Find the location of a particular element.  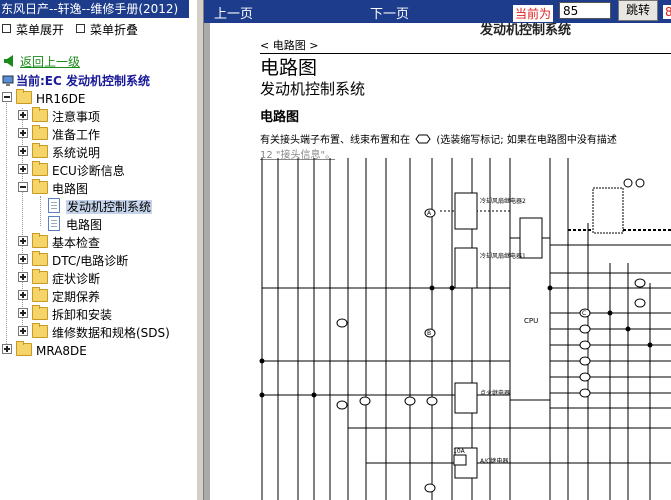

relay-label: A/C继电器 is located at coordinates (494, 461).